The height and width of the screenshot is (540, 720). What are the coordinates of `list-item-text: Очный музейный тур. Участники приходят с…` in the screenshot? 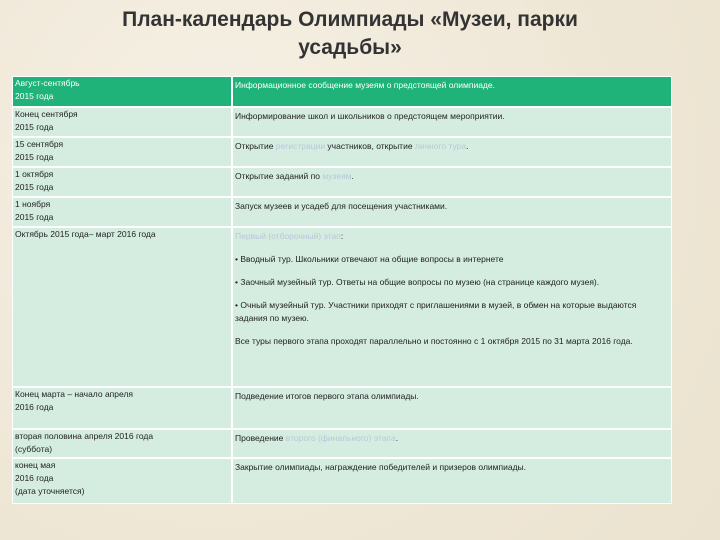 It's located at (436, 311).